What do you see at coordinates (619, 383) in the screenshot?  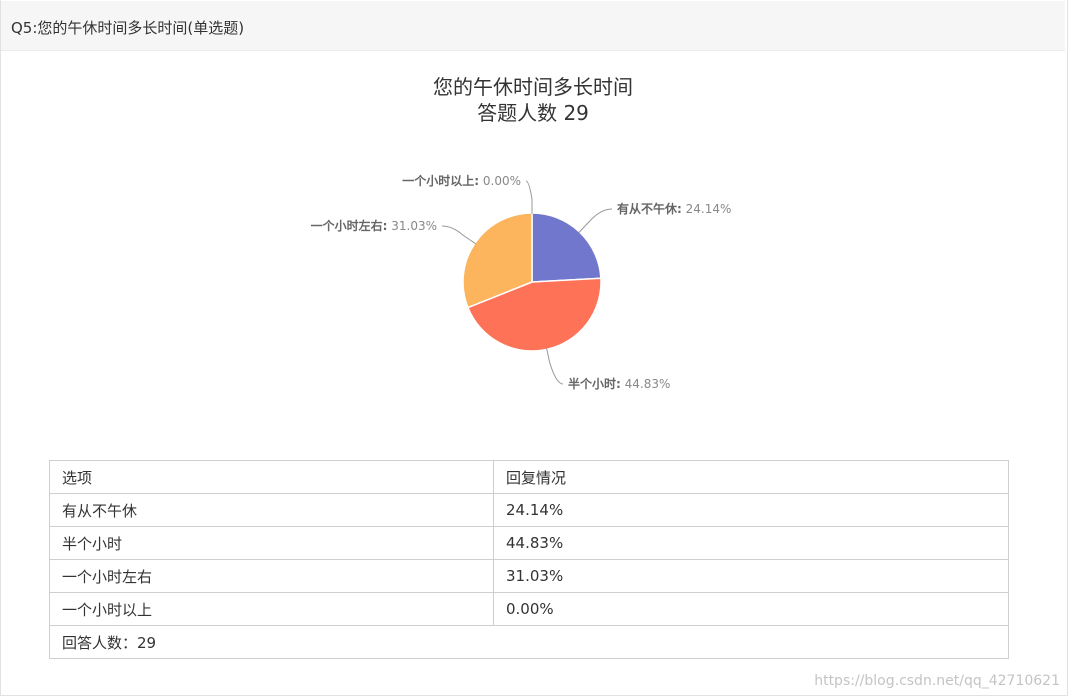 I see `pie-data-label: 半个小时: 44.83%` at bounding box center [619, 383].